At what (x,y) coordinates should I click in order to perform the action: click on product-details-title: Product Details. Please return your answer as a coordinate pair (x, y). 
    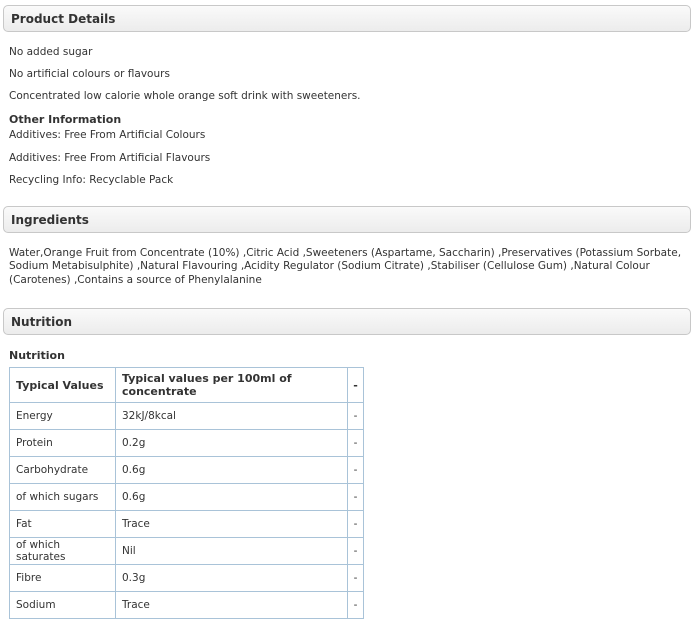
    Looking at the image, I should click on (63, 19).